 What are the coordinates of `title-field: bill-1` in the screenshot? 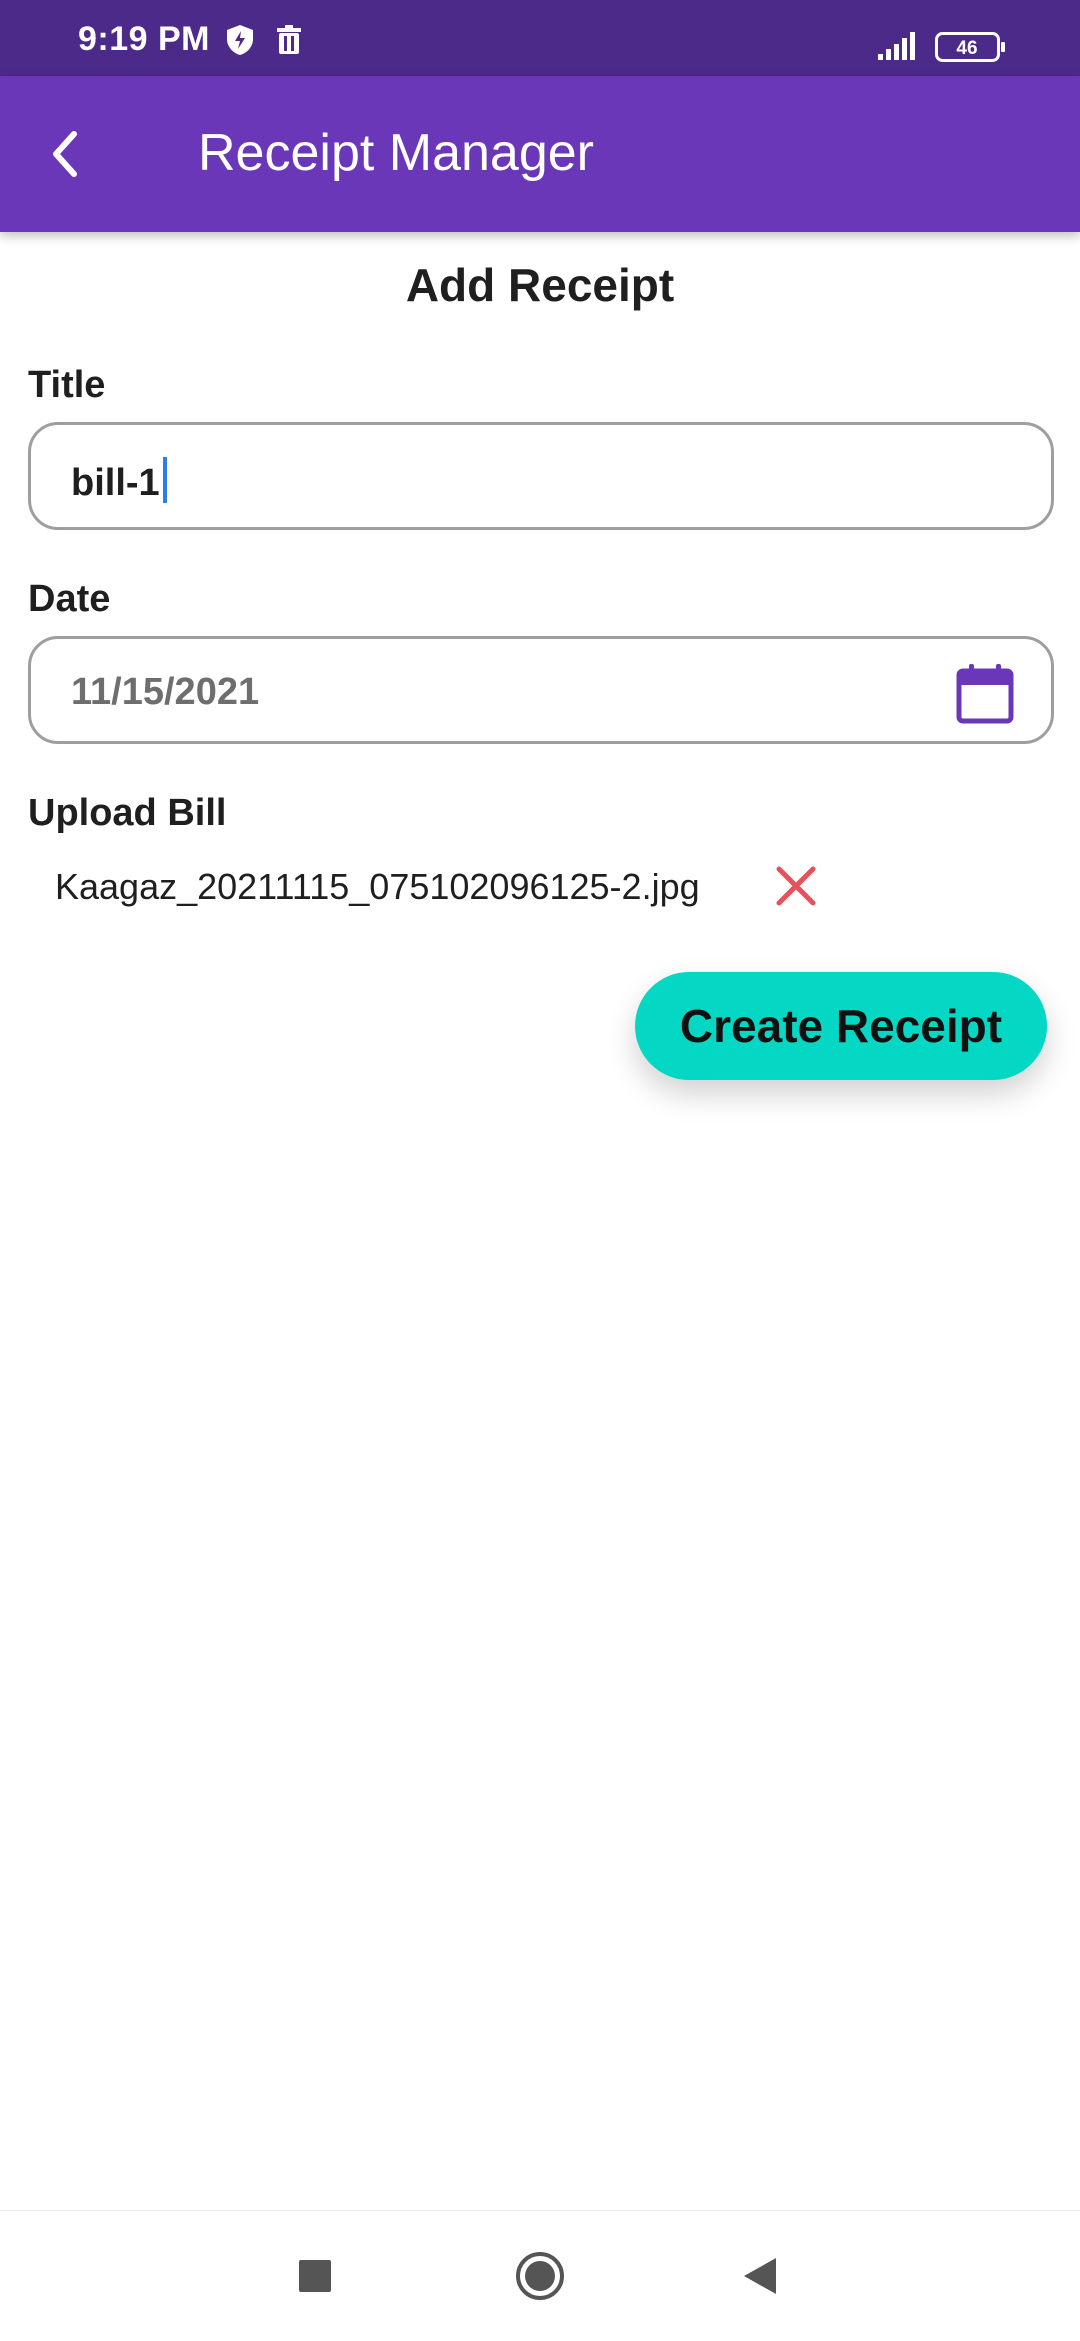 It's located at (541, 476).